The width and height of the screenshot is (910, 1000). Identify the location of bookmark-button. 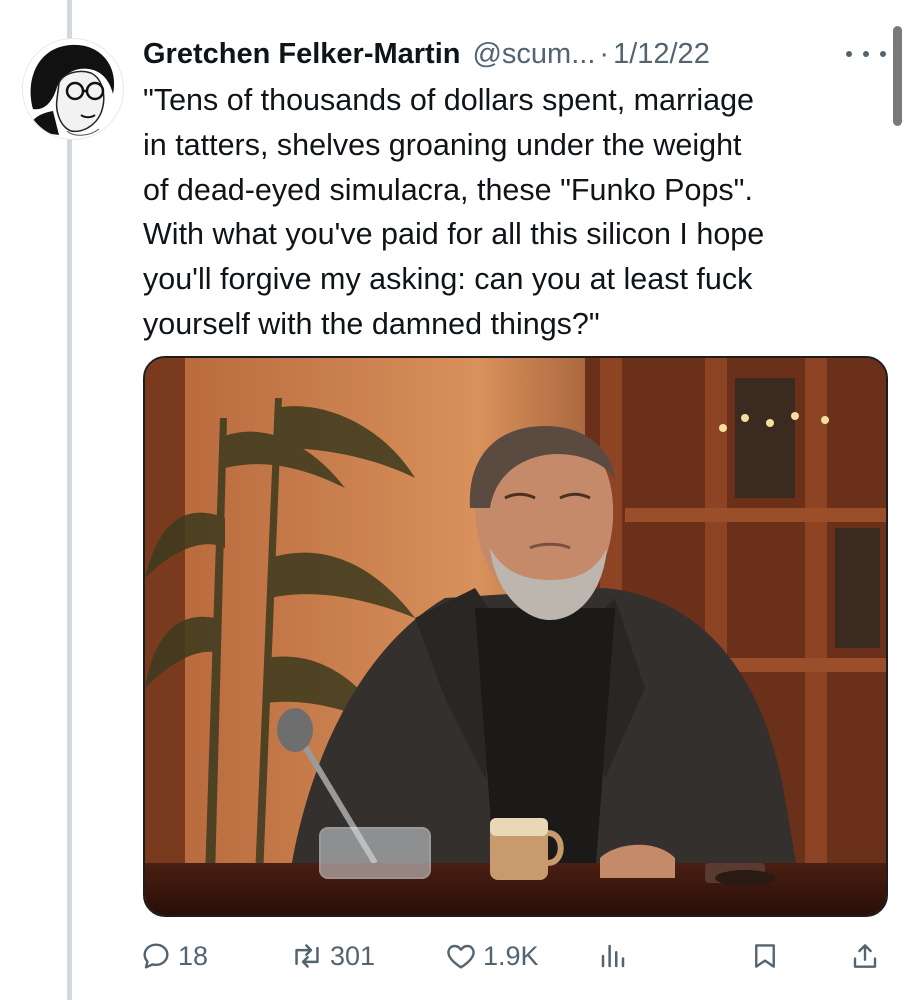
(765, 956).